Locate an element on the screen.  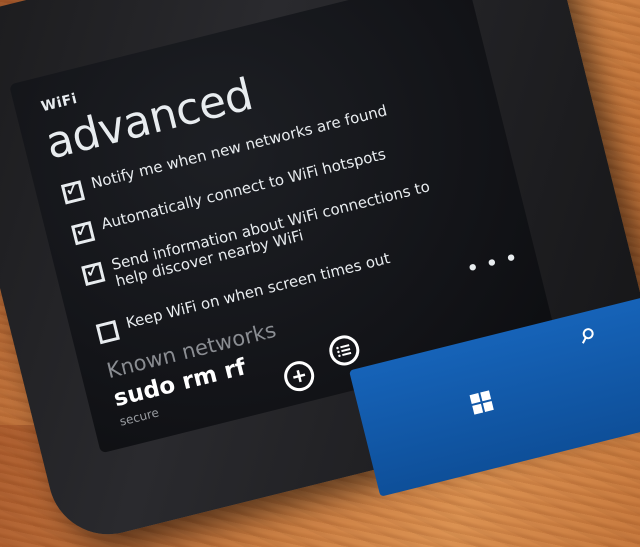
windows-icon is located at coordinates (482, 405).